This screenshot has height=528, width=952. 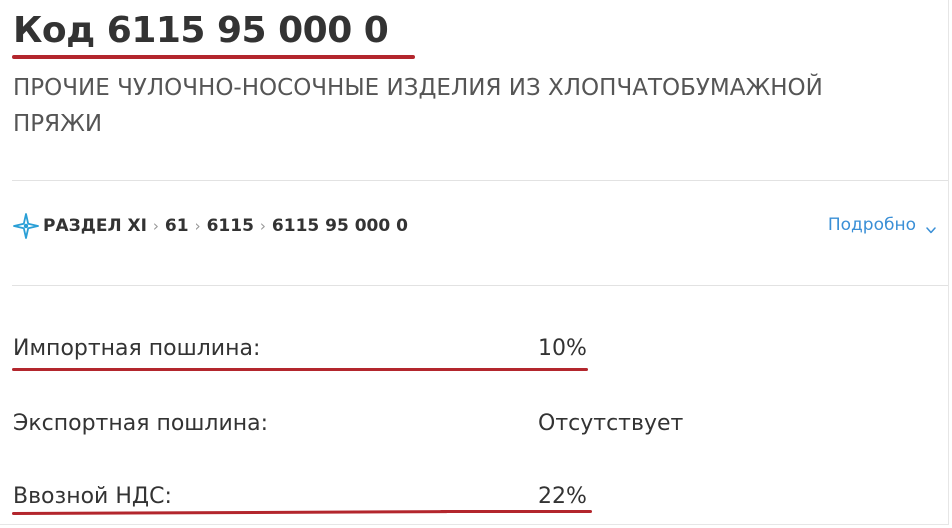 What do you see at coordinates (26, 226) in the screenshot?
I see `compass-star-icon` at bounding box center [26, 226].